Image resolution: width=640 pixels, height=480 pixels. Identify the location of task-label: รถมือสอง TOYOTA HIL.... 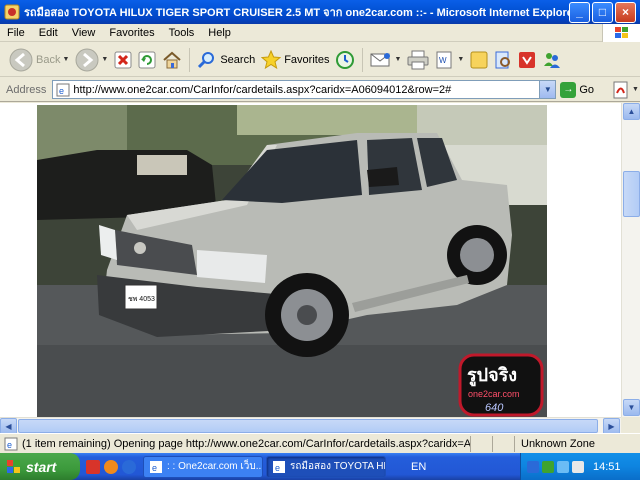
(338, 466).